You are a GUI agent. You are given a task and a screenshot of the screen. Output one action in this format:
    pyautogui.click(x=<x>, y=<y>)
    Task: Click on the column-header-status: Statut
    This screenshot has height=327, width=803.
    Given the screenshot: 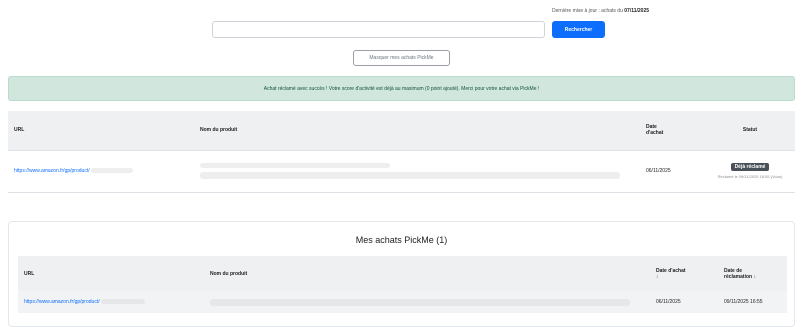 What is the action you would take?
    pyautogui.click(x=750, y=131)
    